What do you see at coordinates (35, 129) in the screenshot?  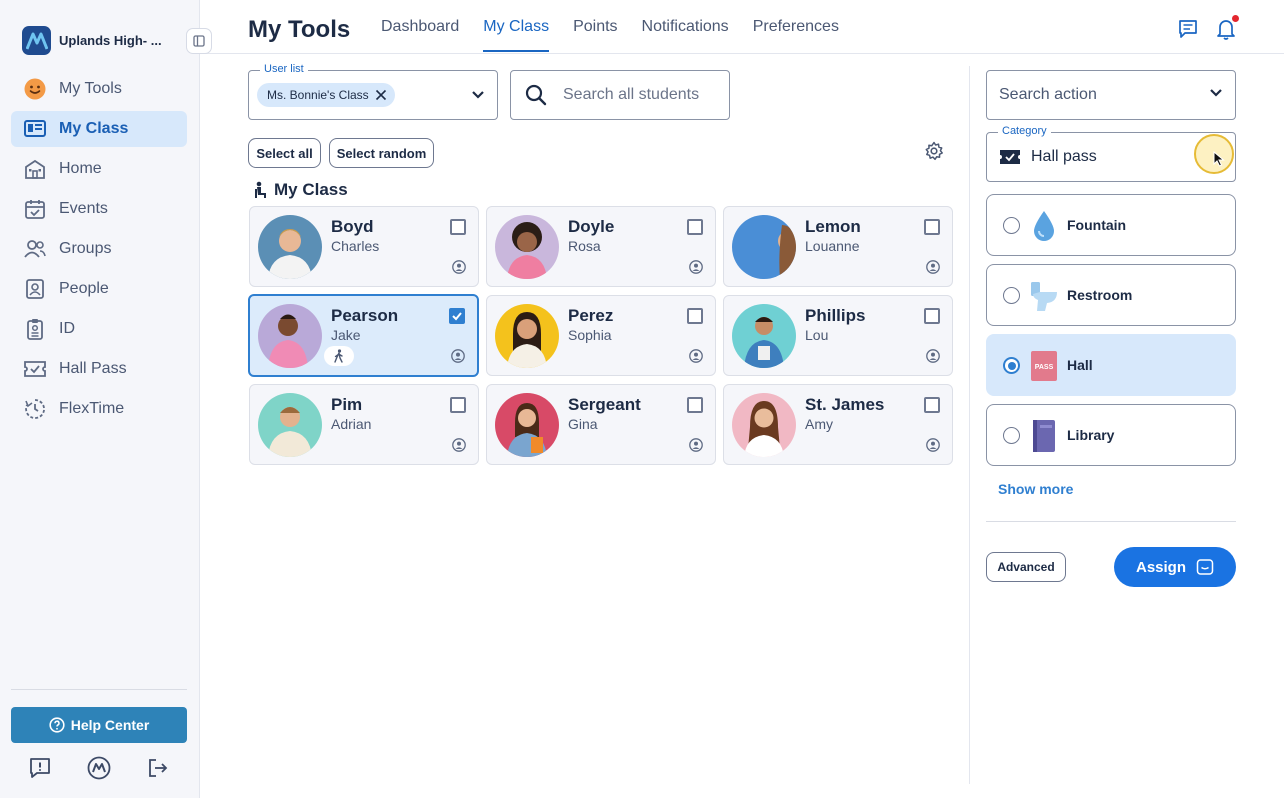 I see `class-board-icon` at bounding box center [35, 129].